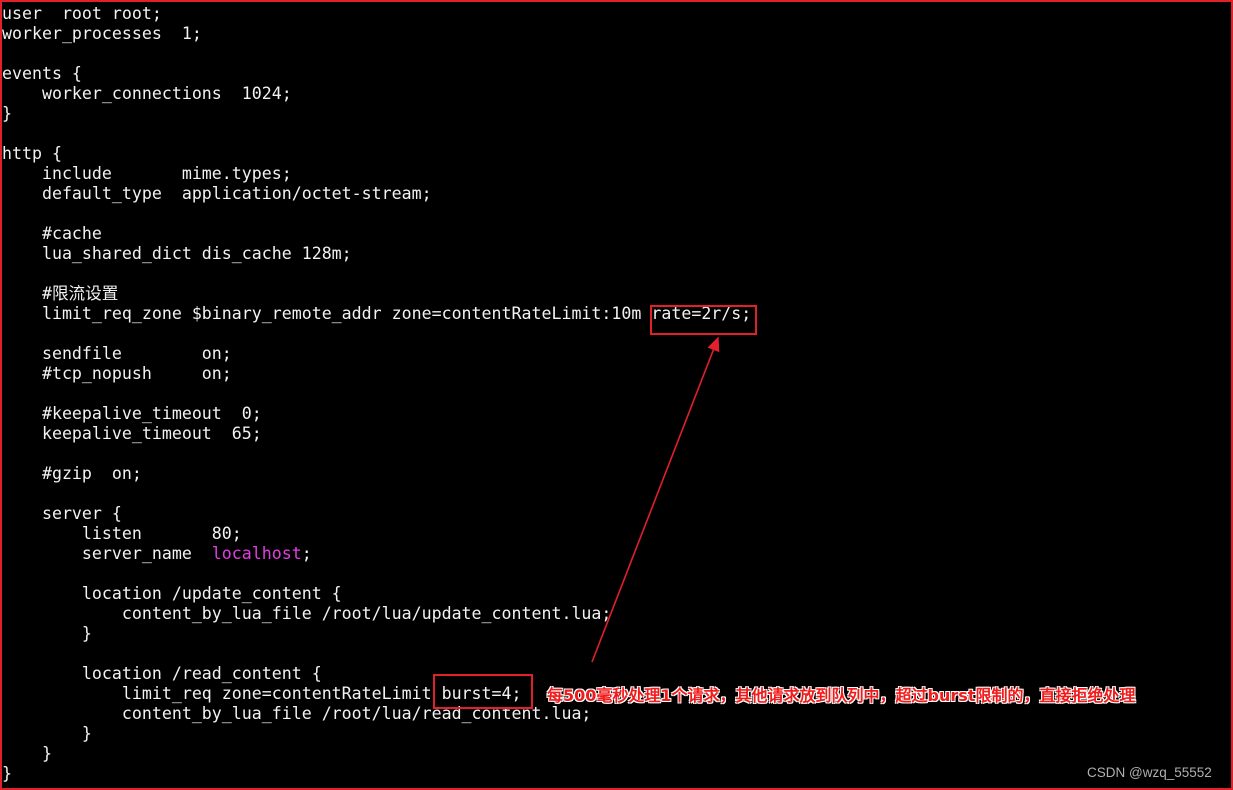 The height and width of the screenshot is (790, 1233). What do you see at coordinates (655, 499) in the screenshot?
I see `annotation-arrow` at bounding box center [655, 499].